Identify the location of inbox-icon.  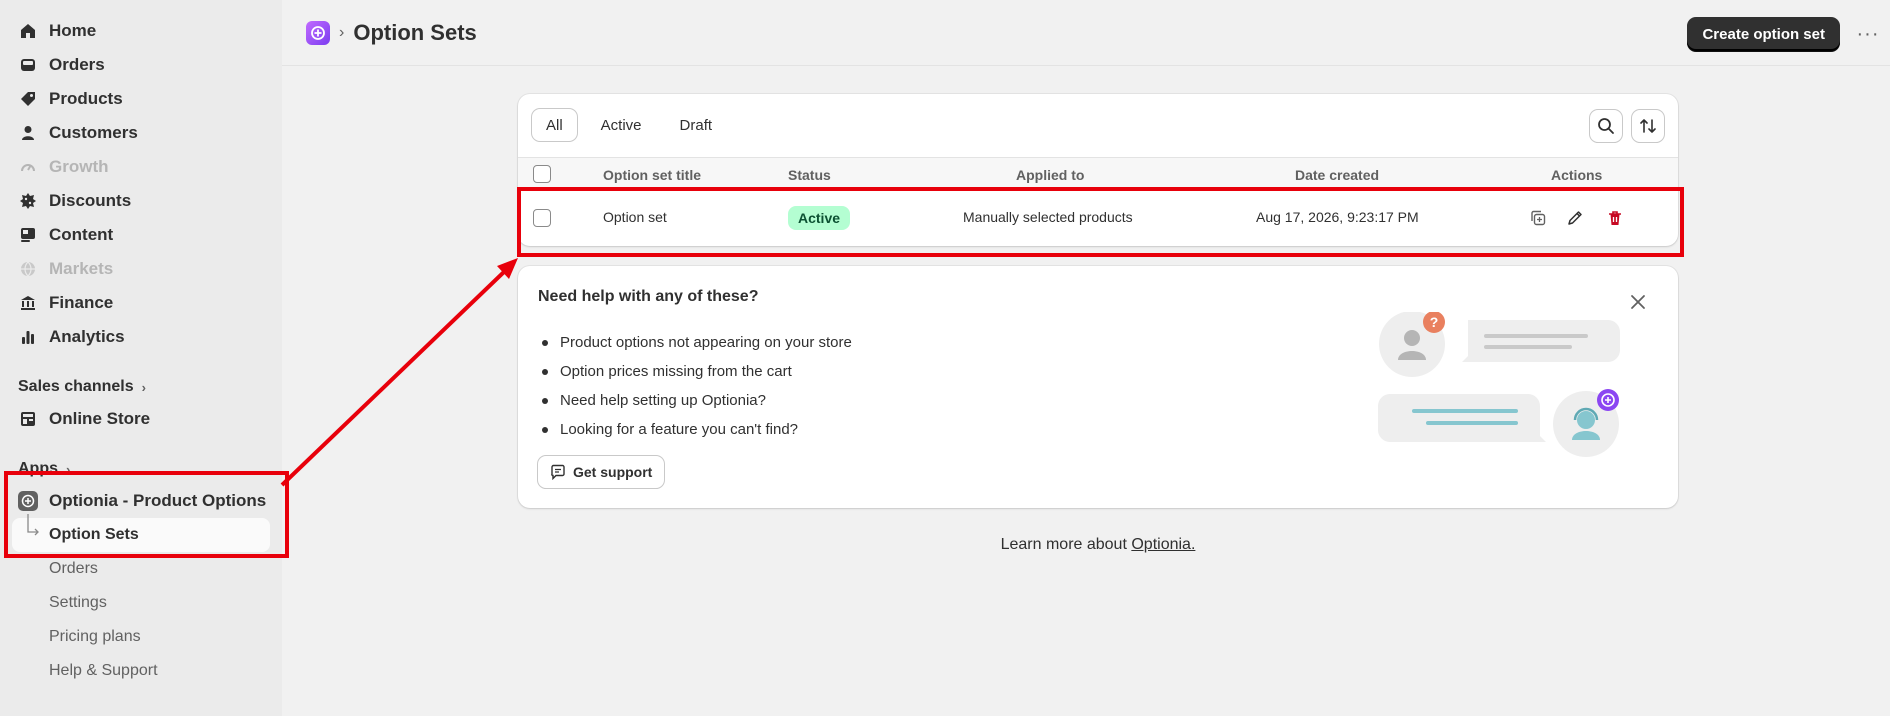
(28, 65).